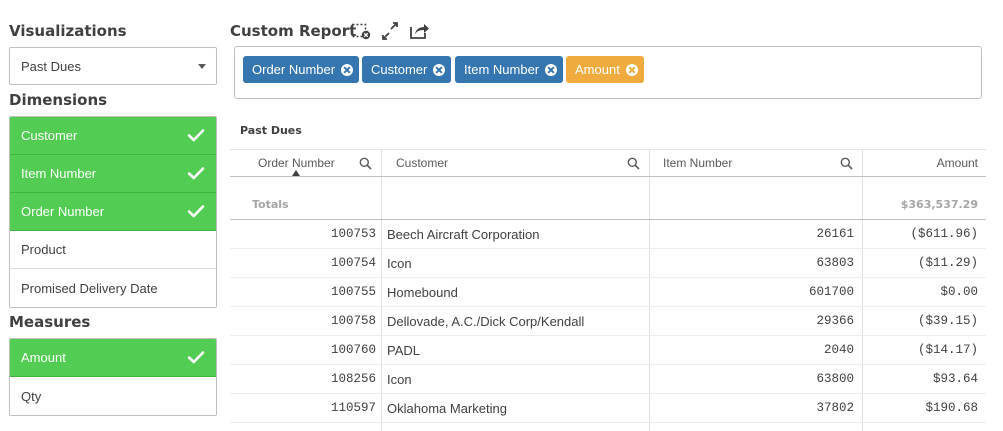 This screenshot has width=1003, height=431. What do you see at coordinates (939, 204) in the screenshot?
I see `totals-amount: $363,537.29` at bounding box center [939, 204].